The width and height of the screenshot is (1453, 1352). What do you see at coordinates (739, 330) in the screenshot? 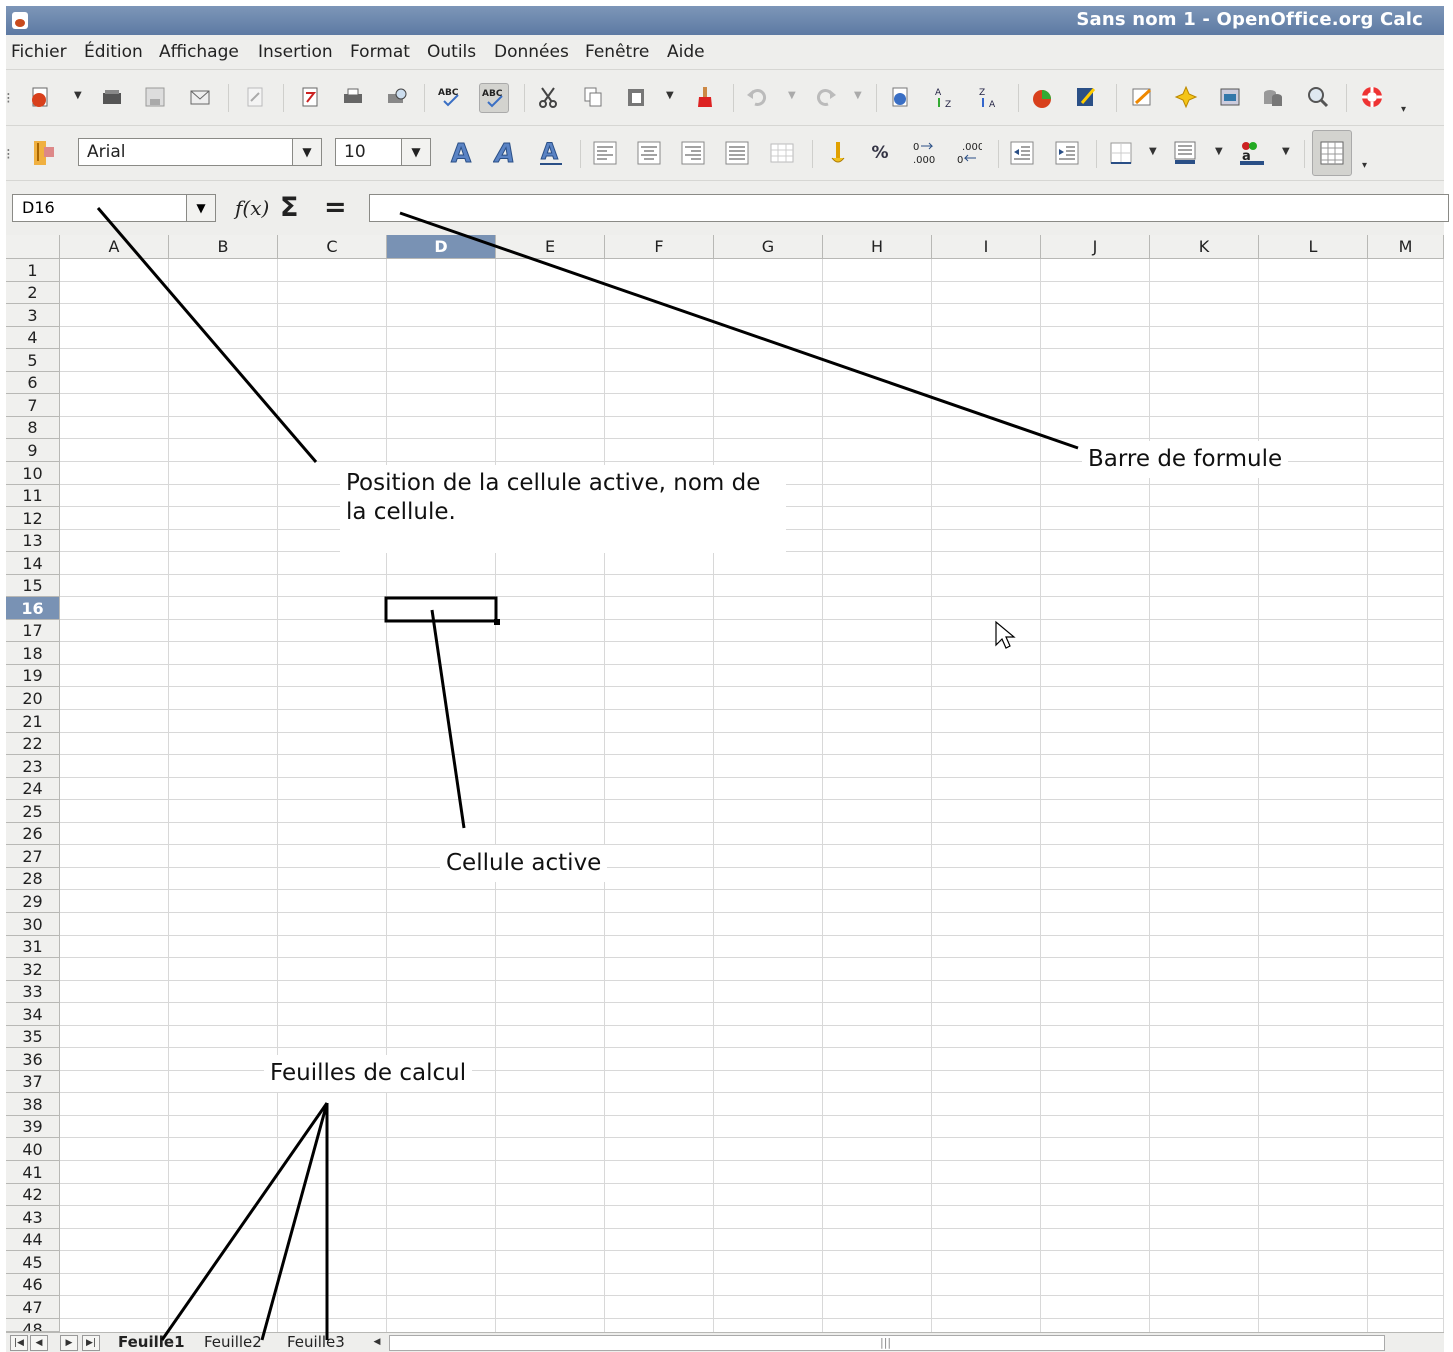
I see `leader-line-formula-bar` at bounding box center [739, 330].